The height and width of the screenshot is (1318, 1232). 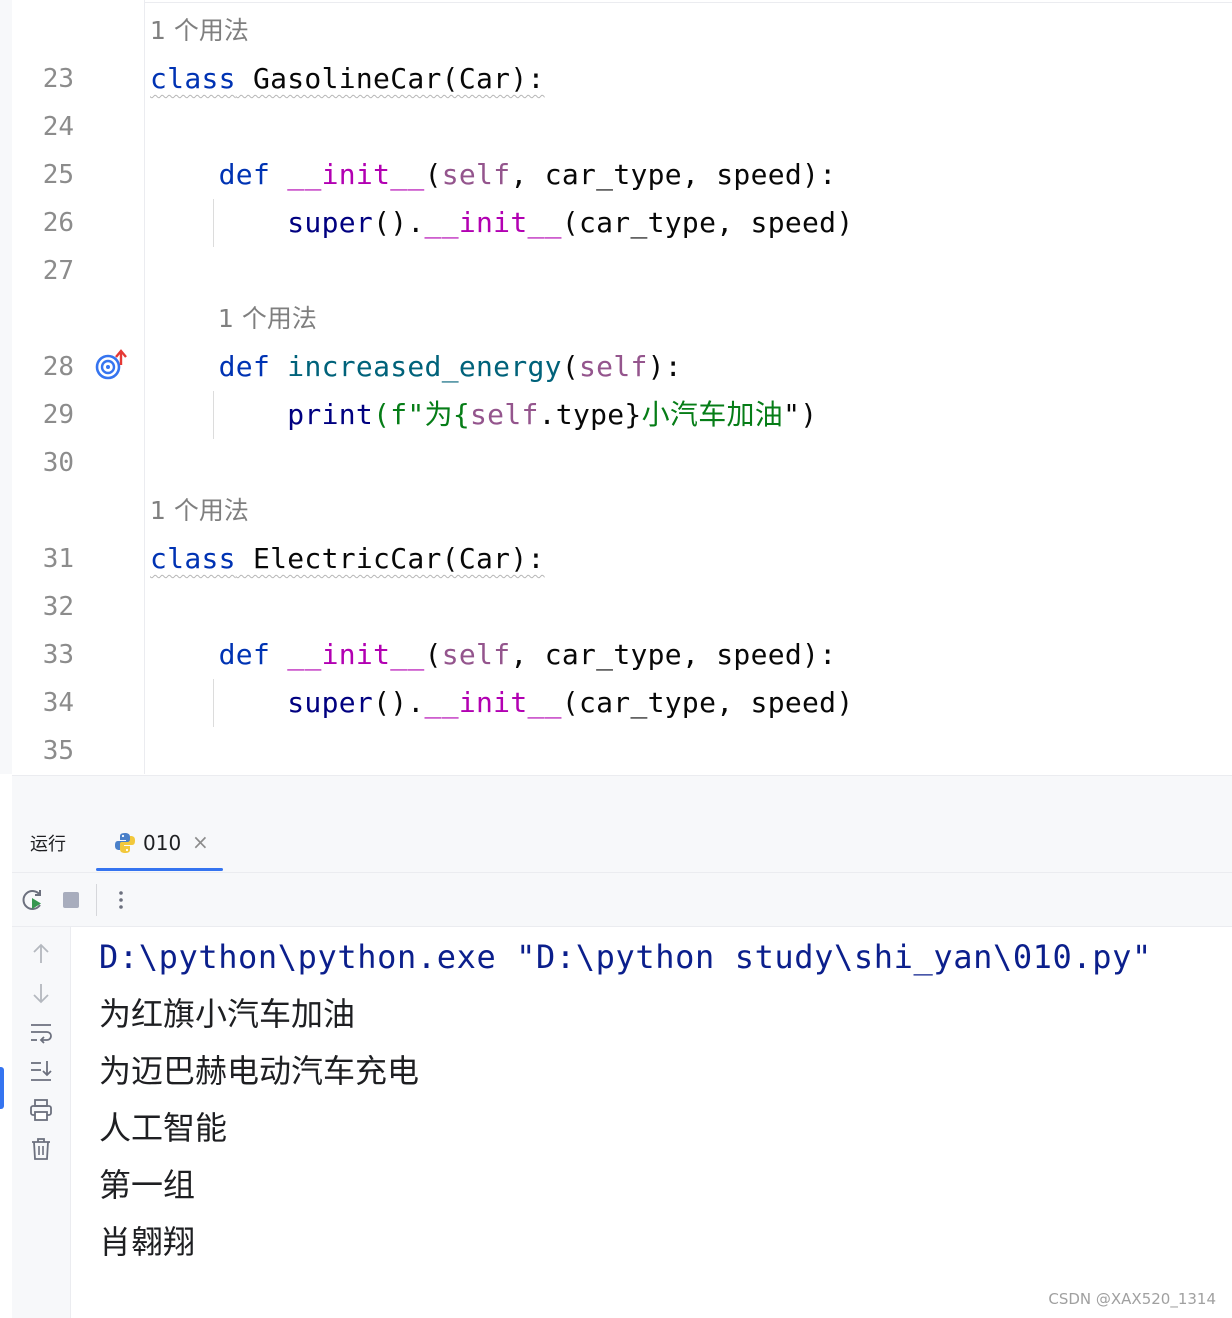 What do you see at coordinates (71, 900) in the screenshot?
I see `stop-icon` at bounding box center [71, 900].